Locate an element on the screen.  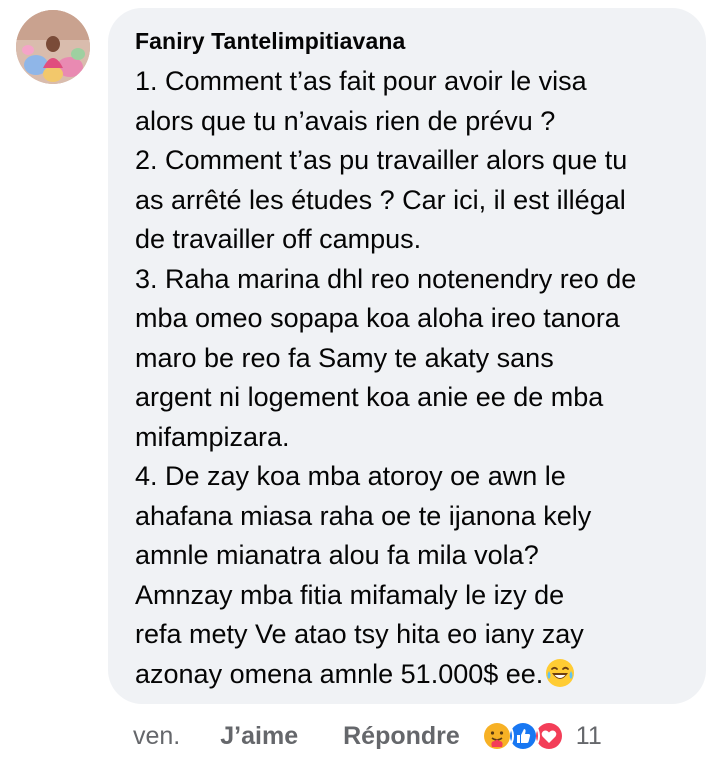
avatar is located at coordinates (53, 47).